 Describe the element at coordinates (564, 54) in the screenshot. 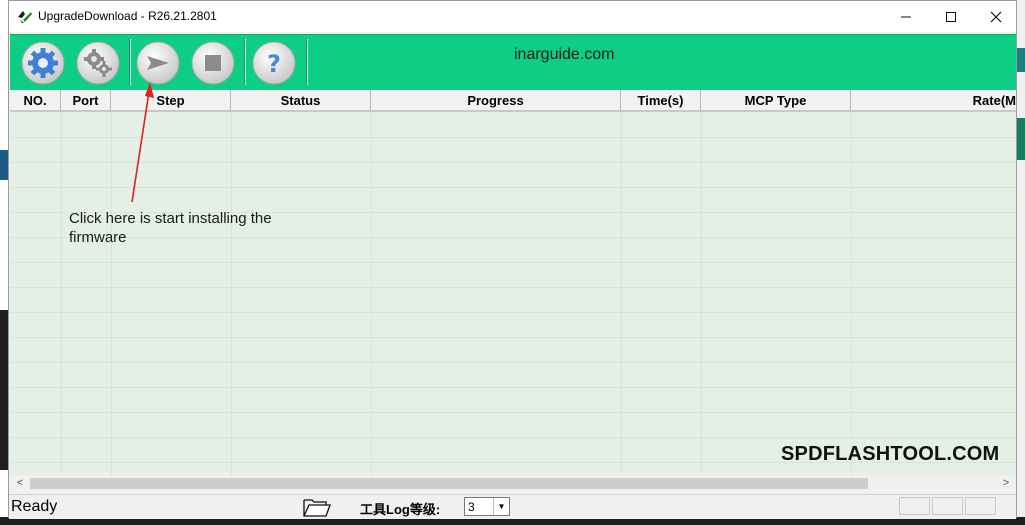

I see `watermark-top: inarguide.com` at that location.